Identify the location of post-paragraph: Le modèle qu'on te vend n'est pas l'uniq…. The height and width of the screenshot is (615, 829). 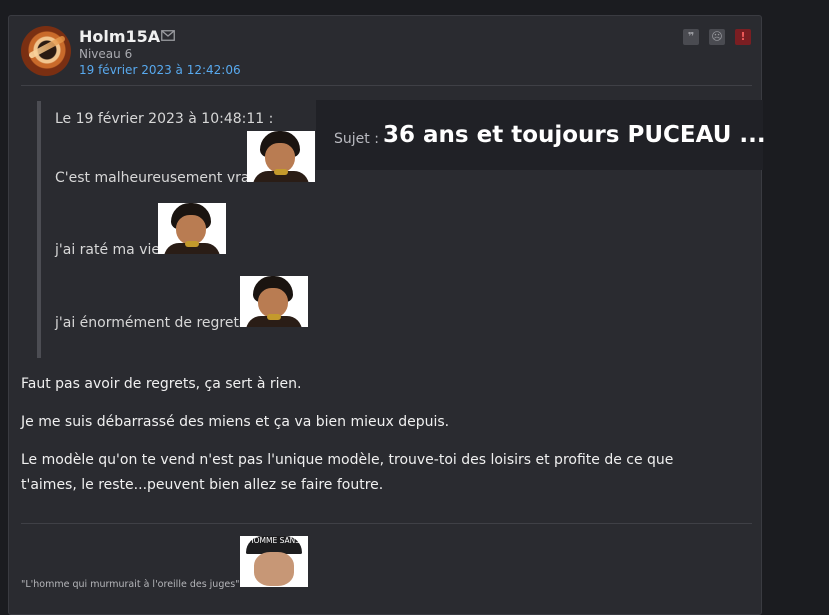
(347, 472).